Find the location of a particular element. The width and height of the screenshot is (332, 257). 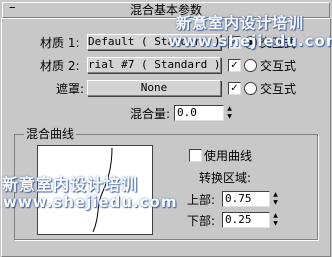

material1-interactive-radio is located at coordinates (250, 42).